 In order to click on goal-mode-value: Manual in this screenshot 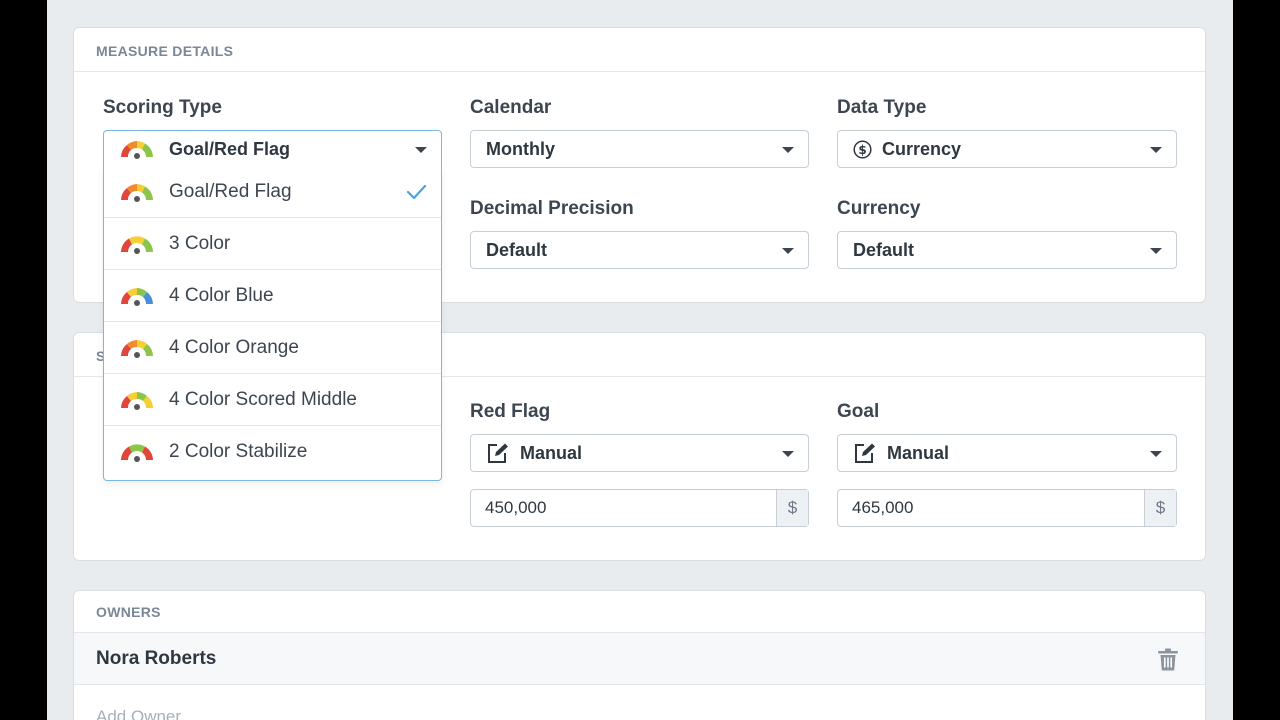, I will do `click(918, 452)`.